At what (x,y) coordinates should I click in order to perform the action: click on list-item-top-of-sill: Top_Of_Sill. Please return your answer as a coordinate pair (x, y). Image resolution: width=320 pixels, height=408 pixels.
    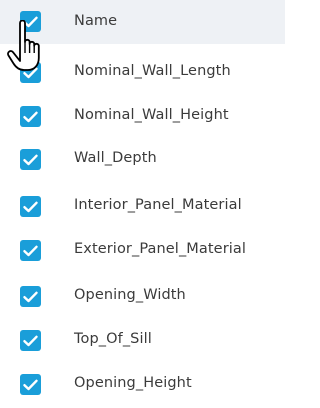
    Looking at the image, I should click on (142, 340).